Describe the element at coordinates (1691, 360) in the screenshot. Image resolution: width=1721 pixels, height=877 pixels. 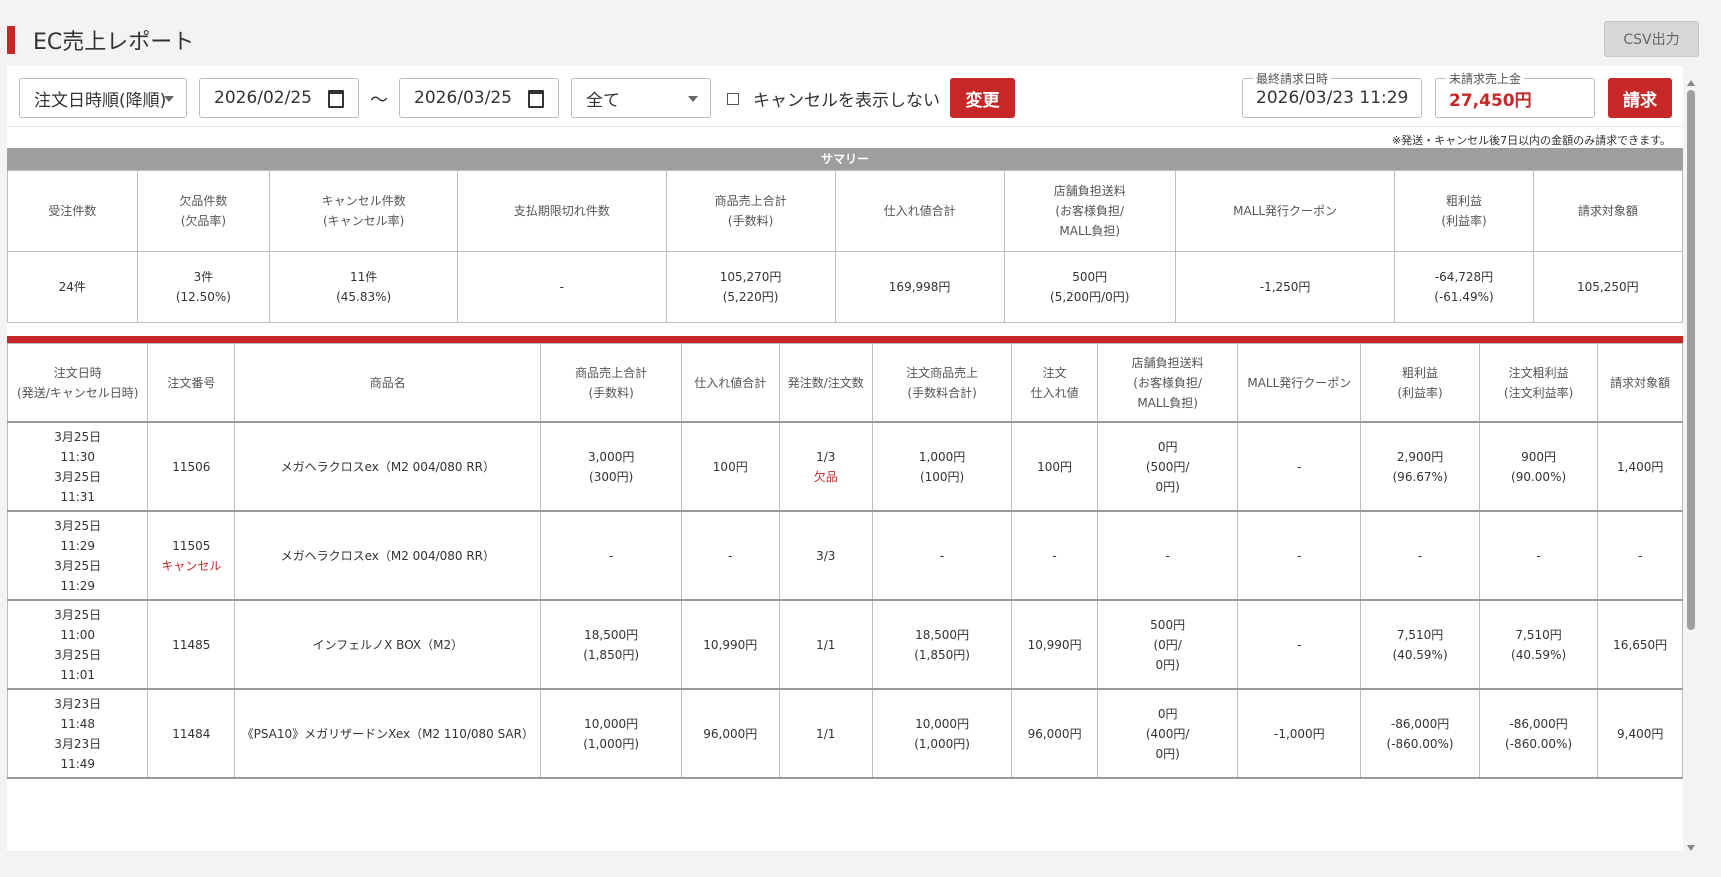
I see `scrollbar-thumb` at that location.